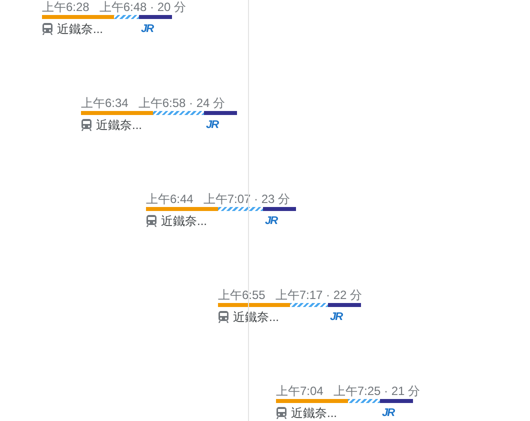 The image size is (530, 421). I want to click on departure-time: 上午6:44, so click(170, 199).